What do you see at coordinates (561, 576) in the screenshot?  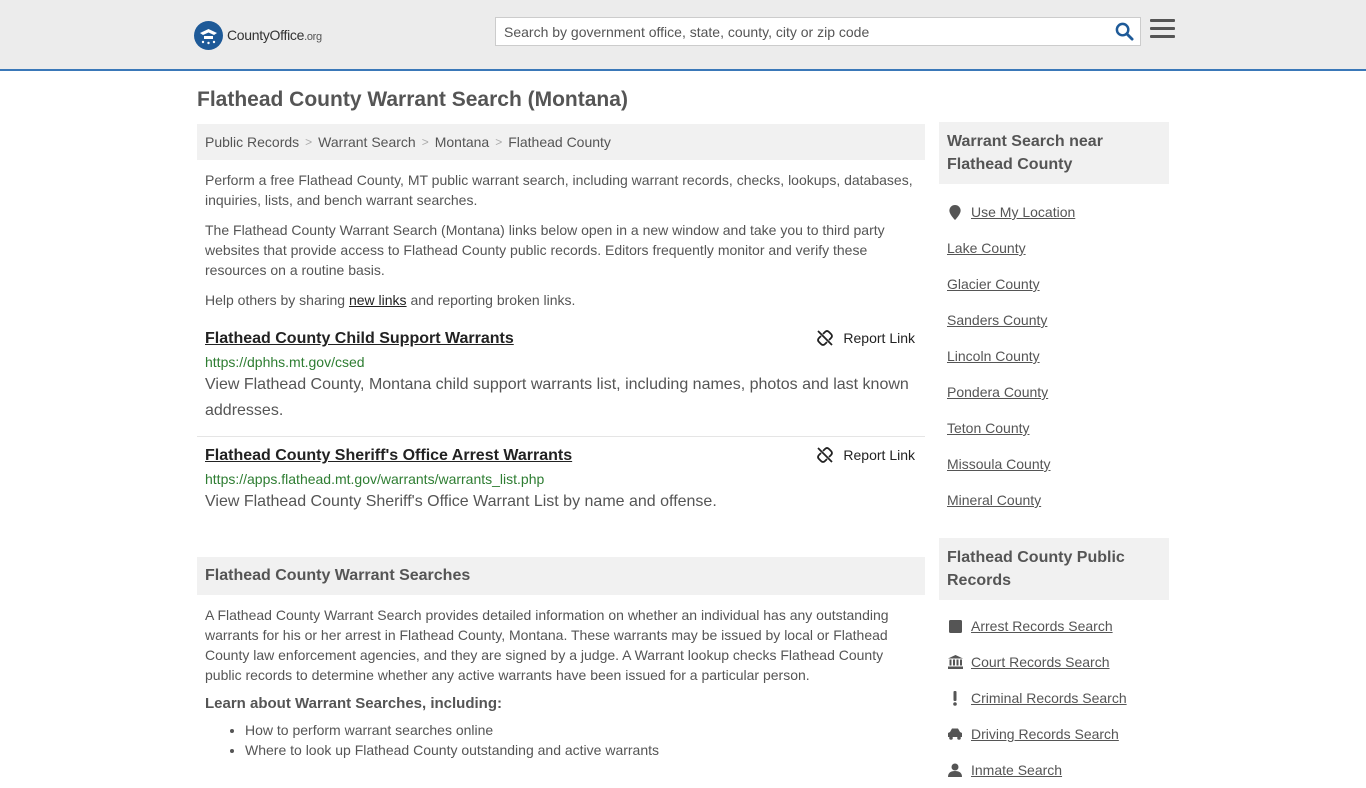 I see `section-heading: Flathead County Warrant Searches` at bounding box center [561, 576].